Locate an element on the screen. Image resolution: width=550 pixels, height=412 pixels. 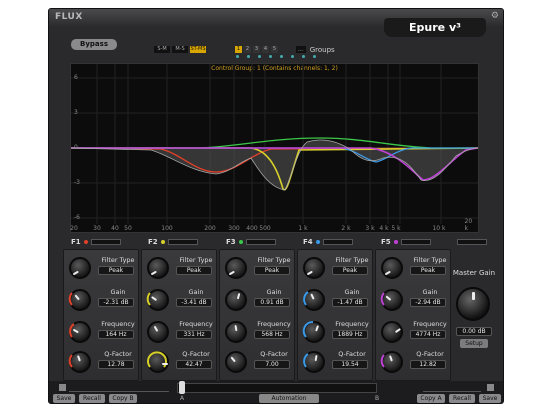
q-factor-label: Q-Factor is located at coordinates (274, 354).